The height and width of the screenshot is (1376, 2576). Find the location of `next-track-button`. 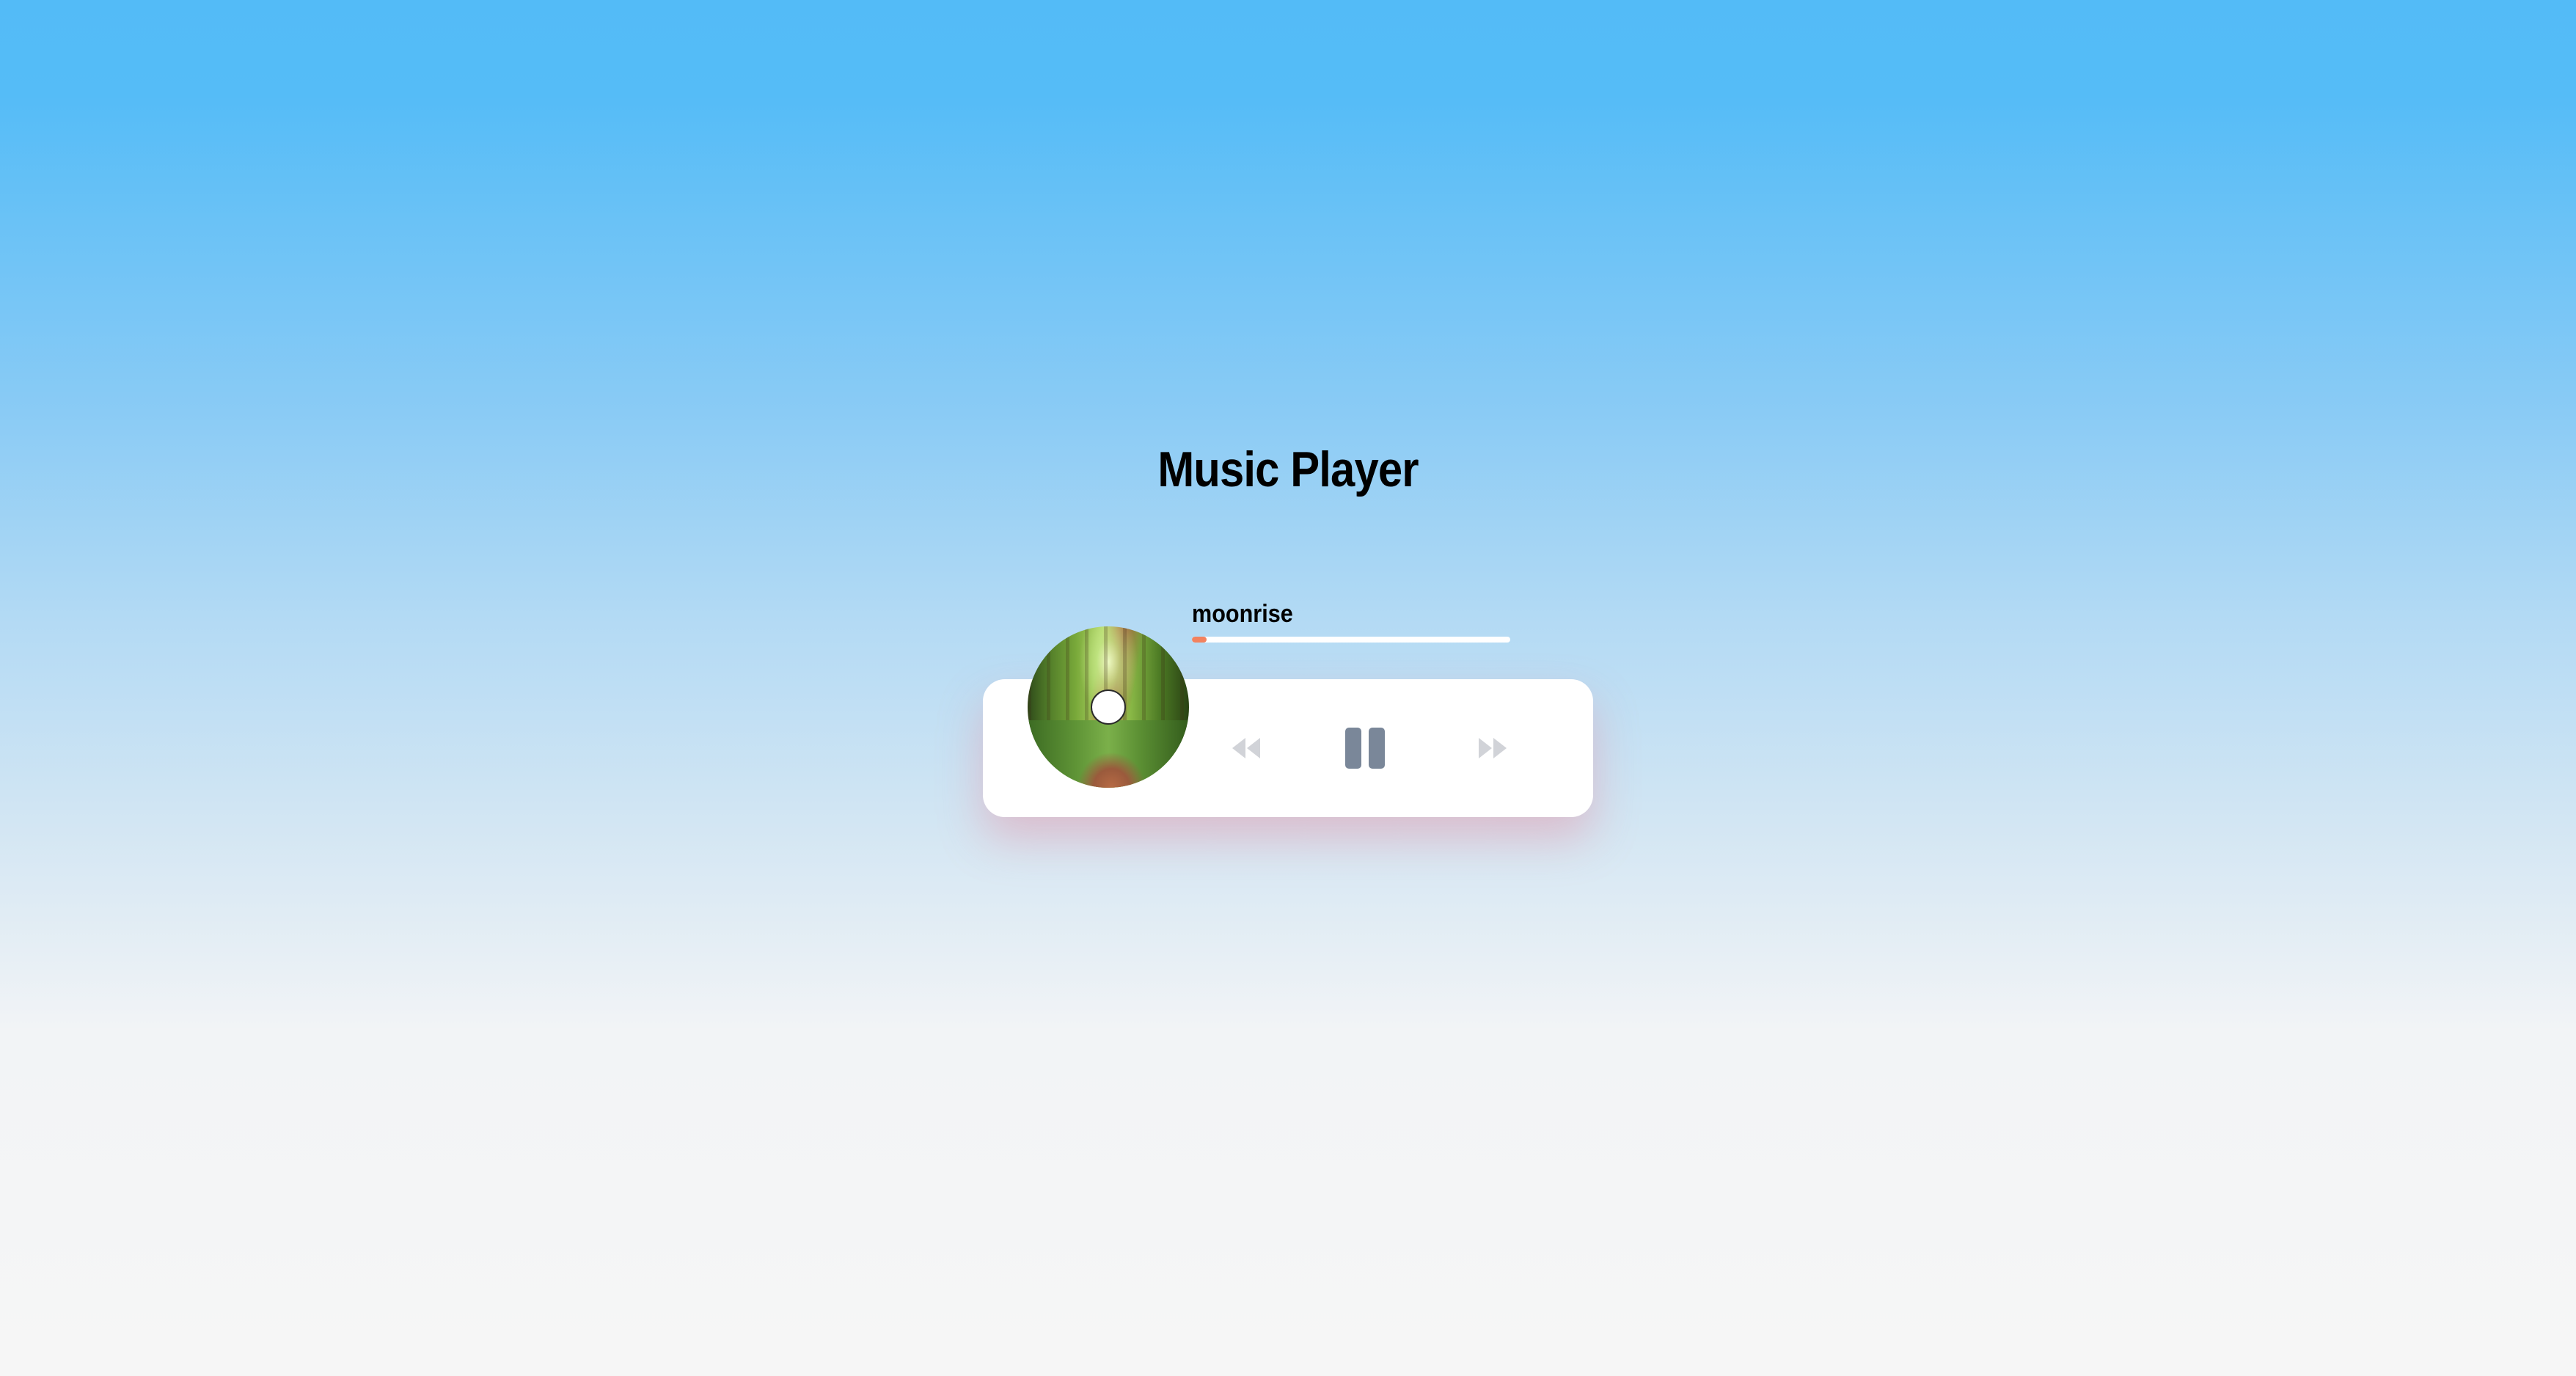

next-track-button is located at coordinates (1492, 748).